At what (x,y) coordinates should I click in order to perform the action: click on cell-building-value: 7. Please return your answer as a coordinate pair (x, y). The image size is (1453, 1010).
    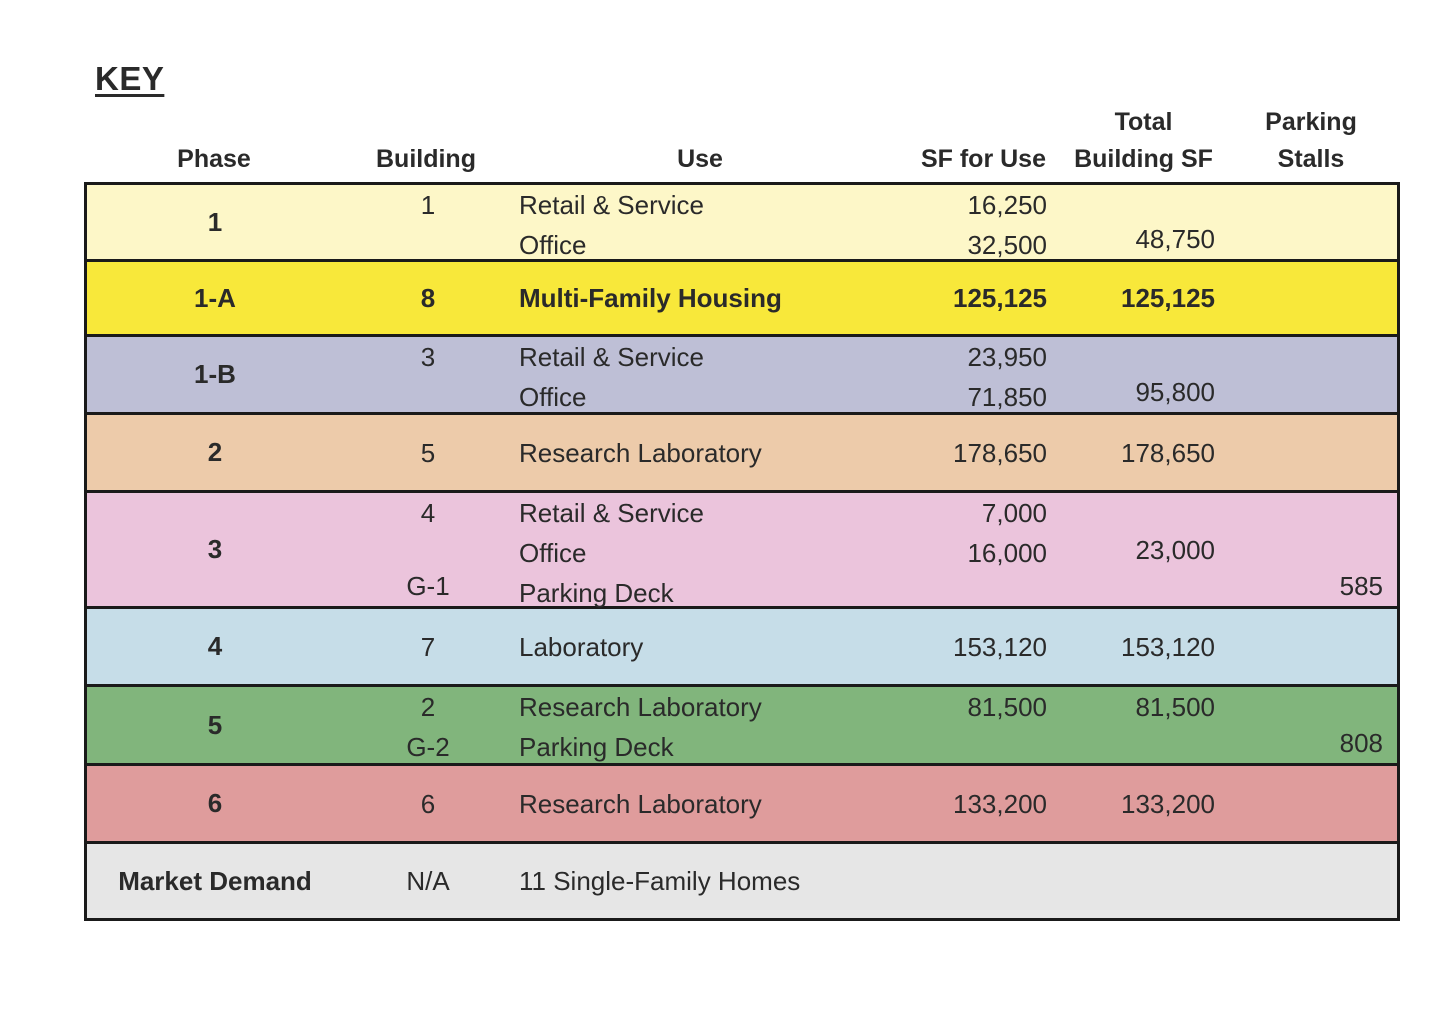
    Looking at the image, I should click on (428, 646).